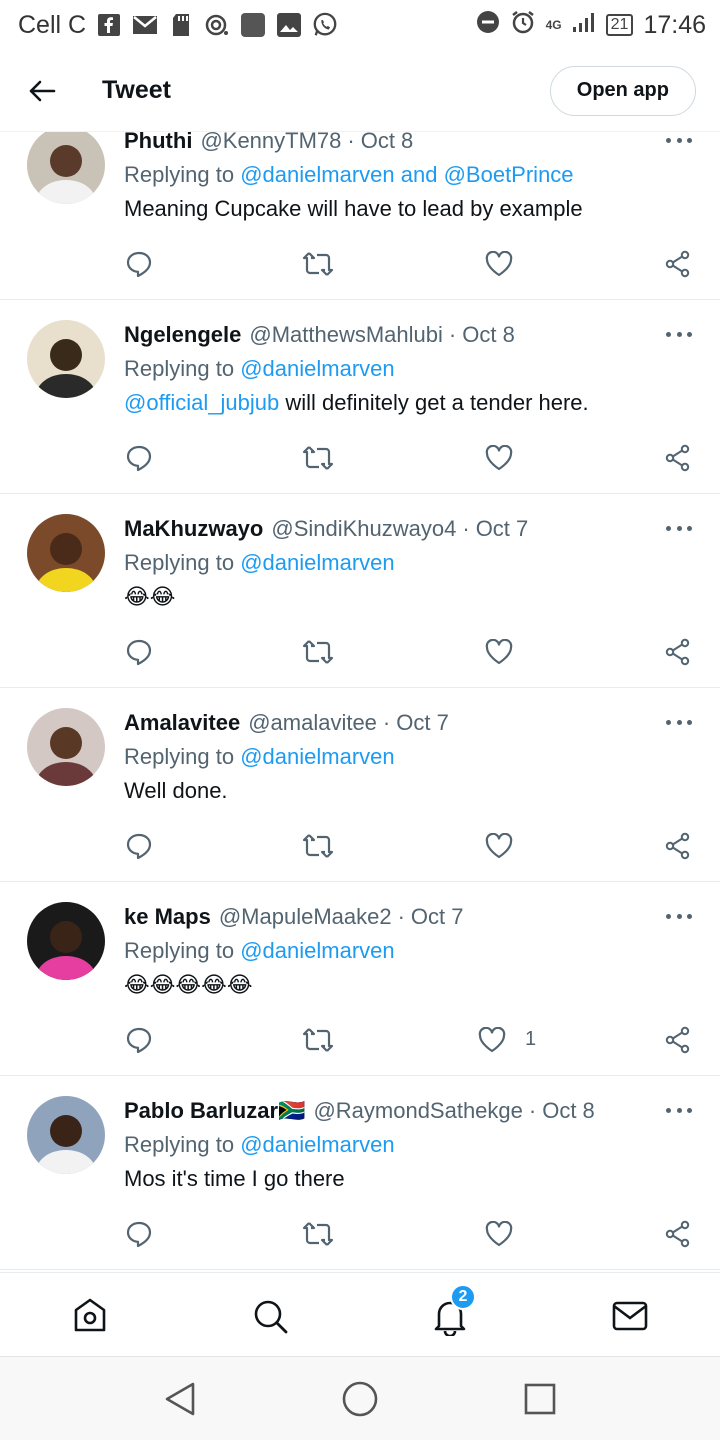  What do you see at coordinates (417, 1111) in the screenshot?
I see `user-handle: @RaymondSathekge` at bounding box center [417, 1111].